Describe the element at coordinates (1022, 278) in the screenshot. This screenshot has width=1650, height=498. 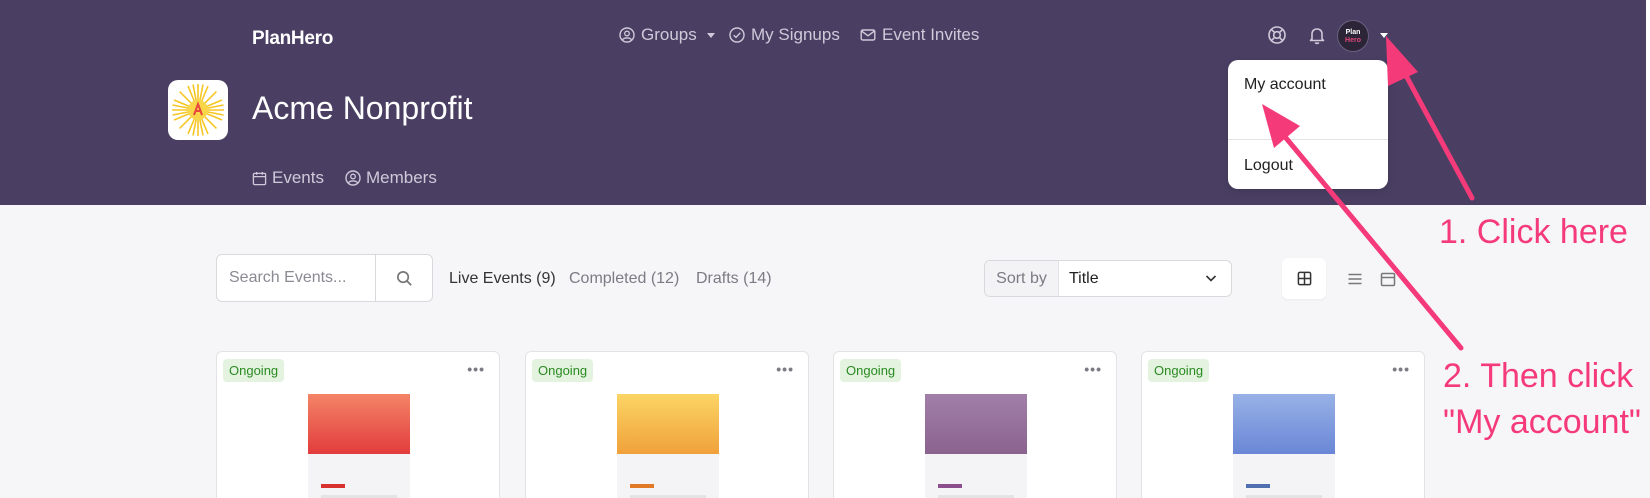
I see `sort-label: Sort by` at that location.